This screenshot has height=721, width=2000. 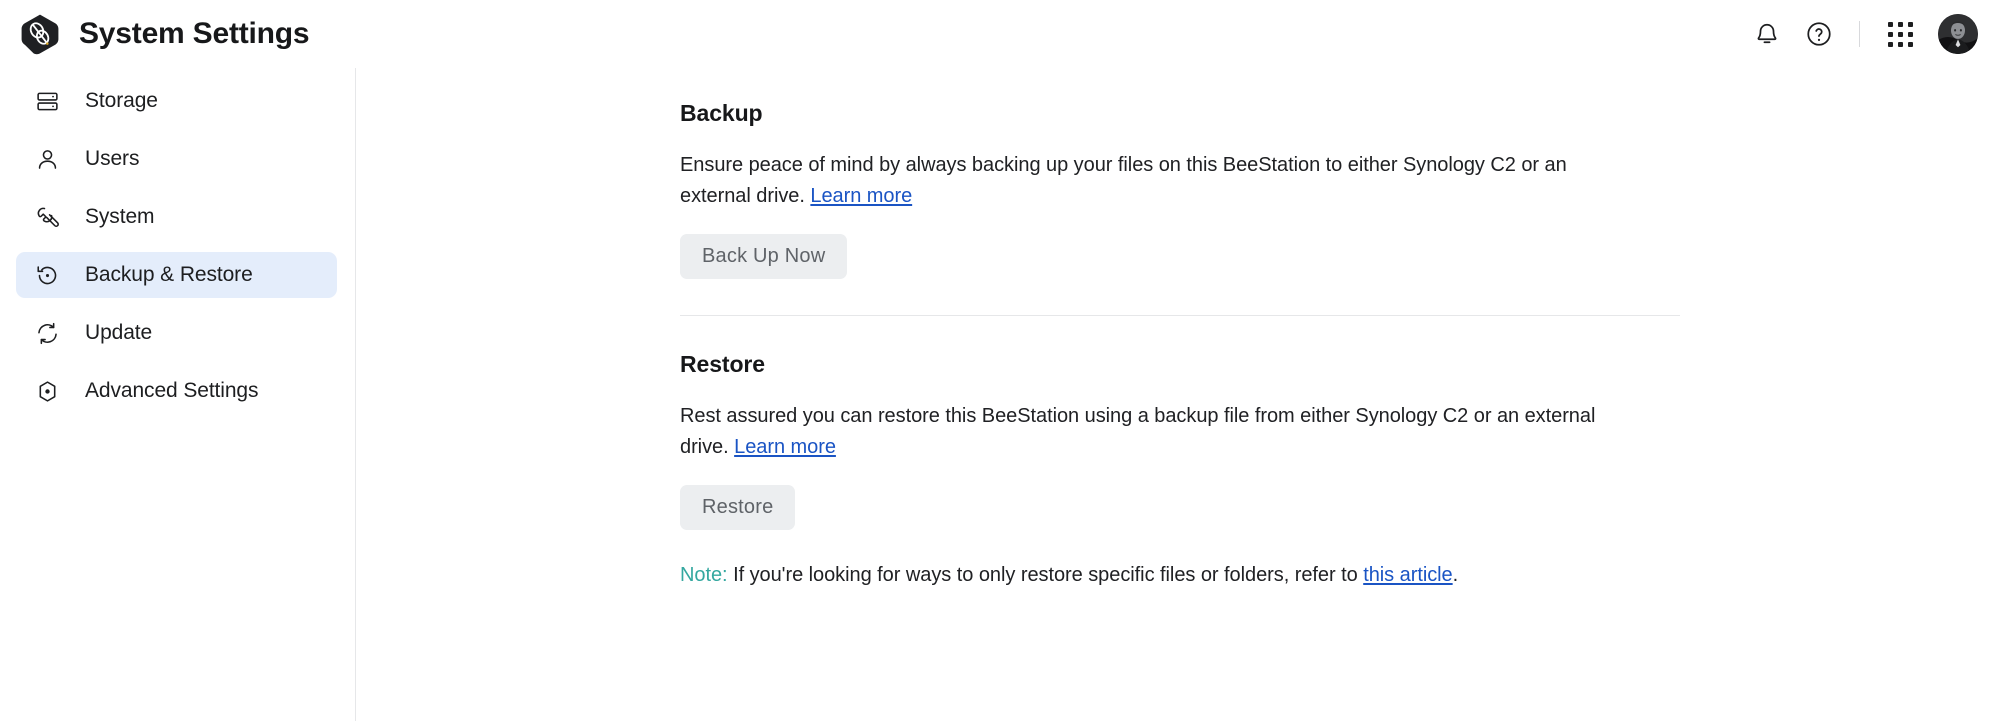 I want to click on restore-title: Restore, so click(x=722, y=364).